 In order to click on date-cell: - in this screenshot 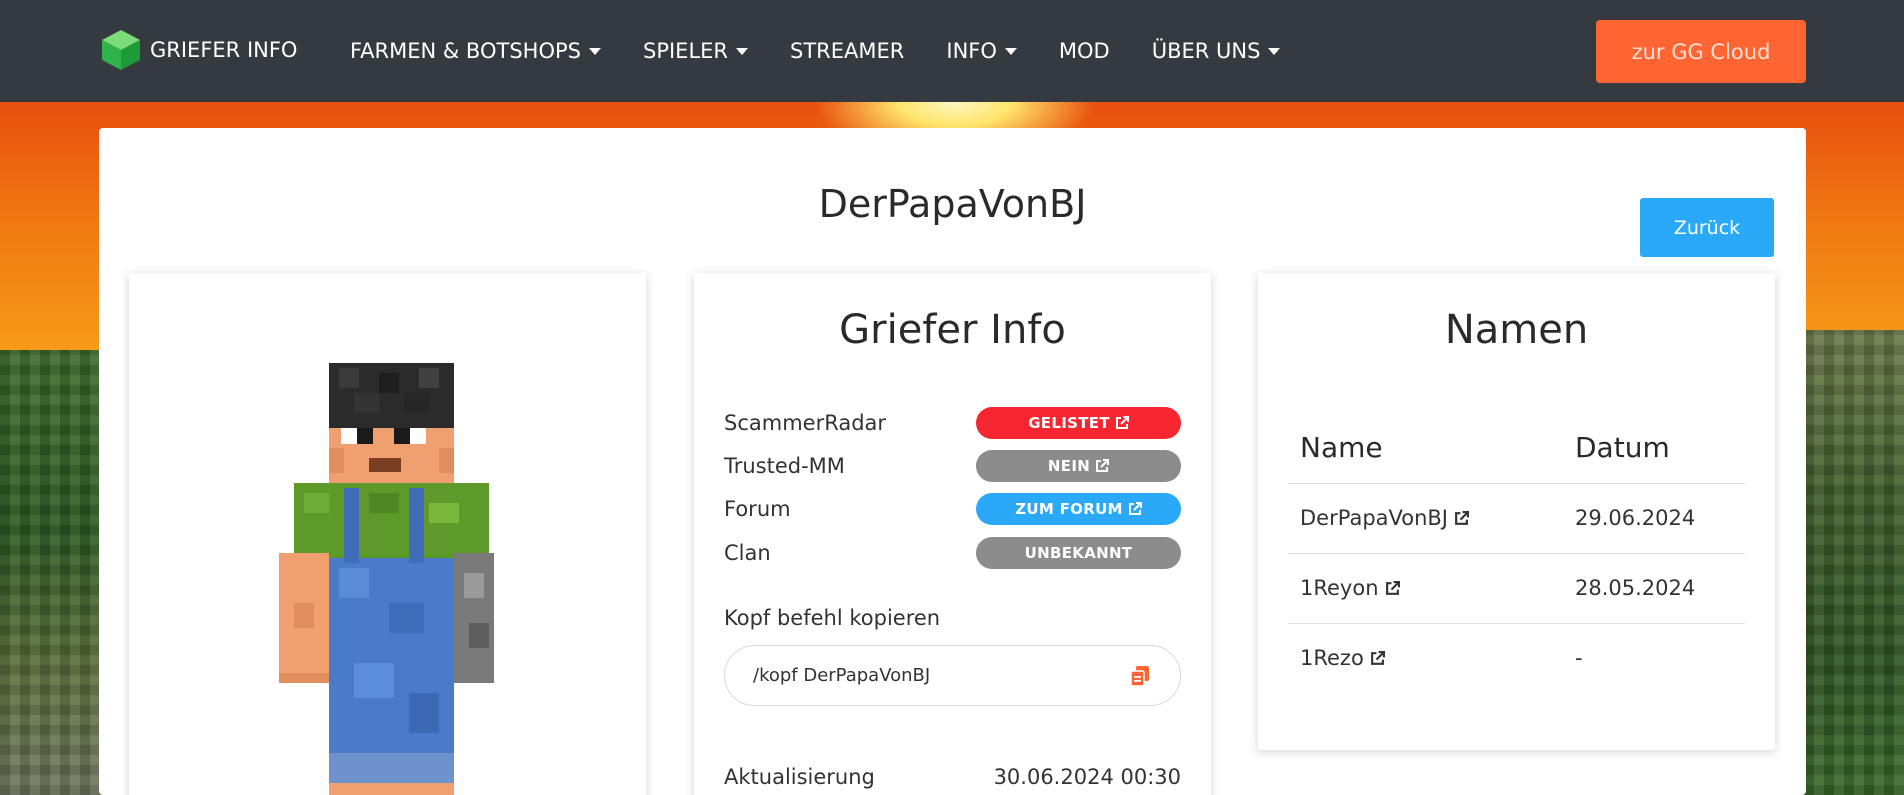, I will do `click(1579, 658)`.